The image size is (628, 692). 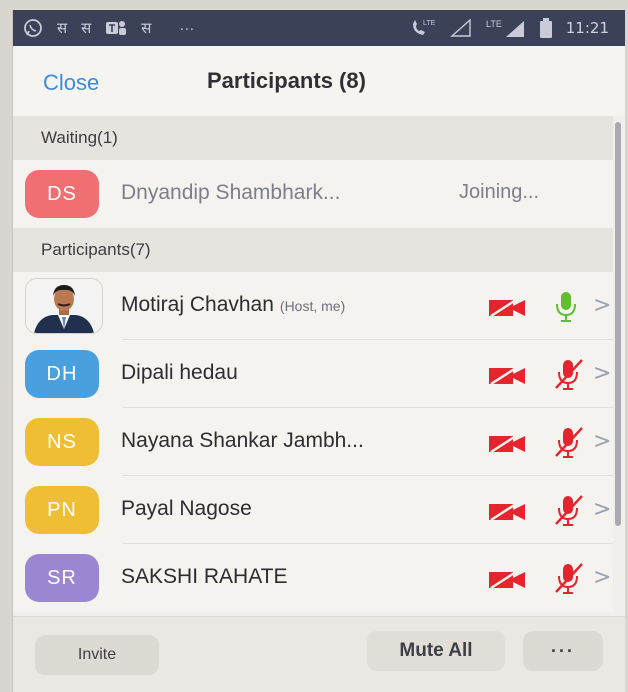 What do you see at coordinates (618, 324) in the screenshot?
I see `scrollbar` at bounding box center [618, 324].